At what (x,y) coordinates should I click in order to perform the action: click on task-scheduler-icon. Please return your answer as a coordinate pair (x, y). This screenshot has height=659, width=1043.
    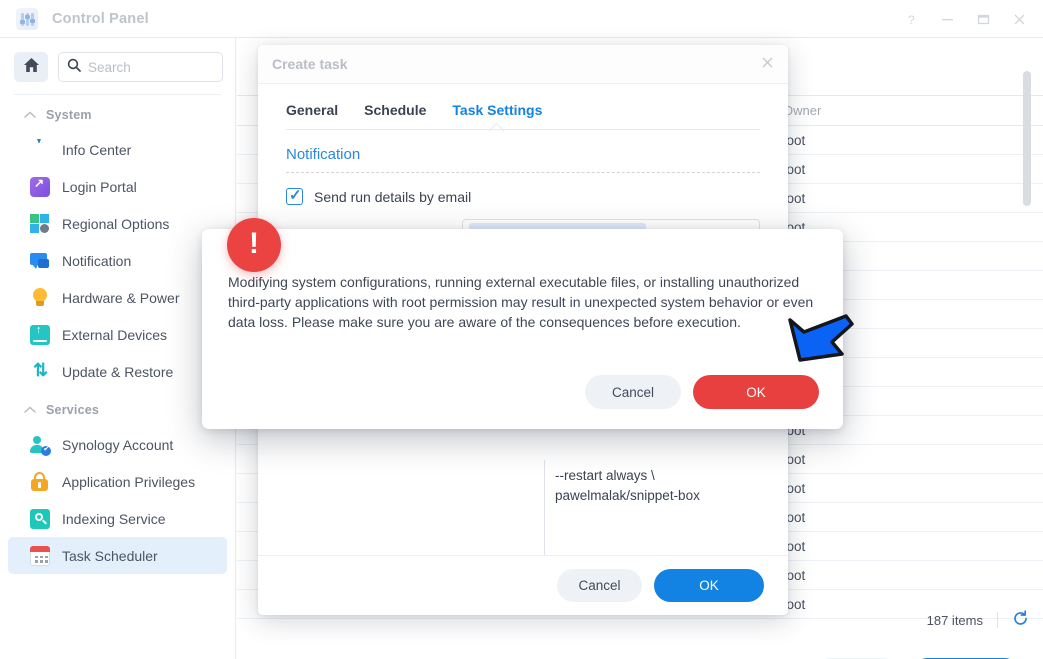
    Looking at the image, I should click on (40, 555).